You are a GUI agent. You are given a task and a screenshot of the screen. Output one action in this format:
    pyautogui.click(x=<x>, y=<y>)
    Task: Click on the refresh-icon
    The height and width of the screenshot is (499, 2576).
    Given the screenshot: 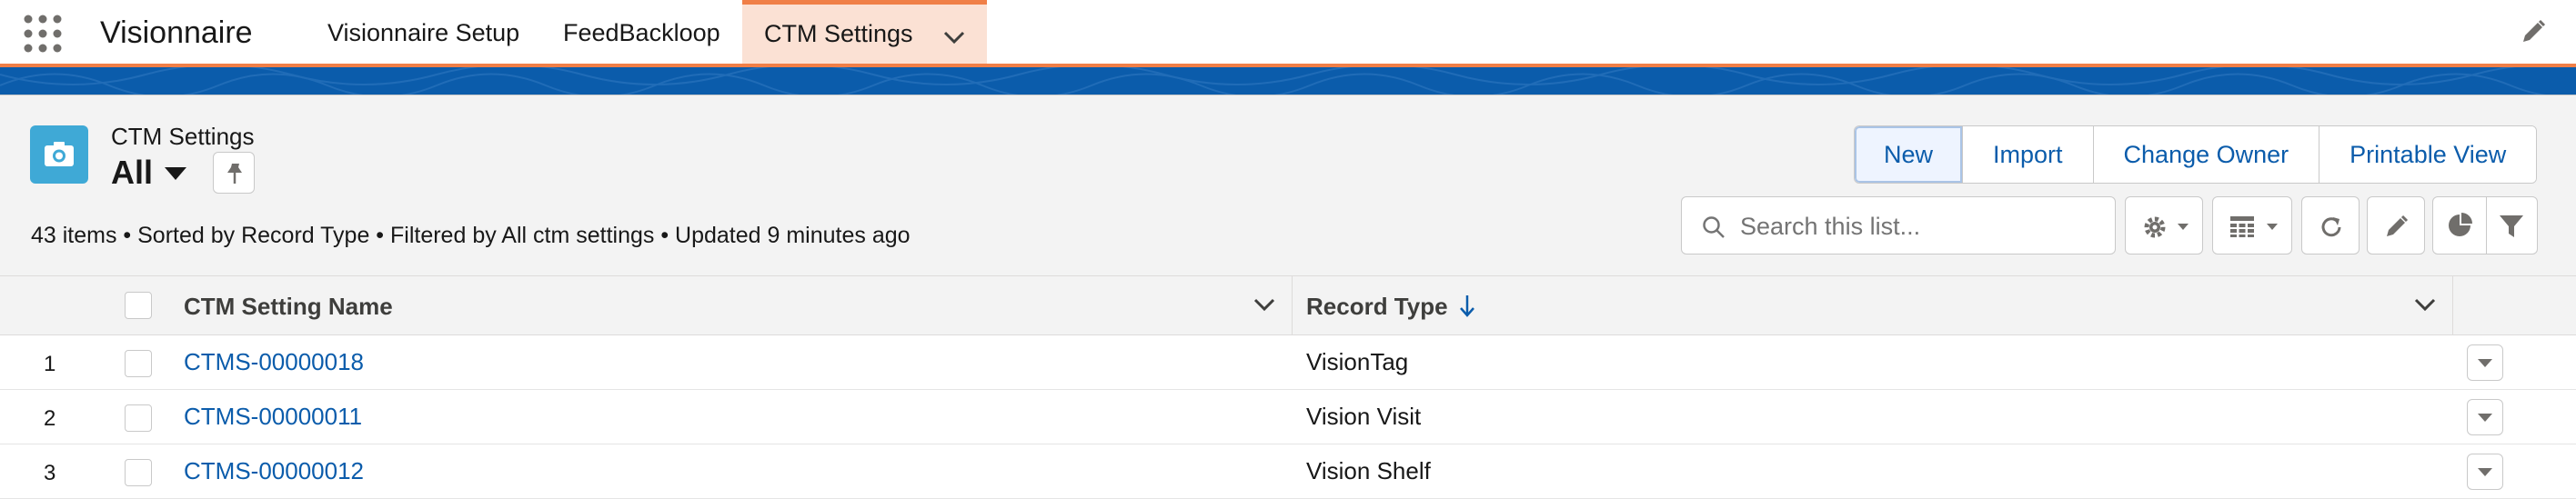 What is the action you would take?
    pyautogui.click(x=2331, y=227)
    